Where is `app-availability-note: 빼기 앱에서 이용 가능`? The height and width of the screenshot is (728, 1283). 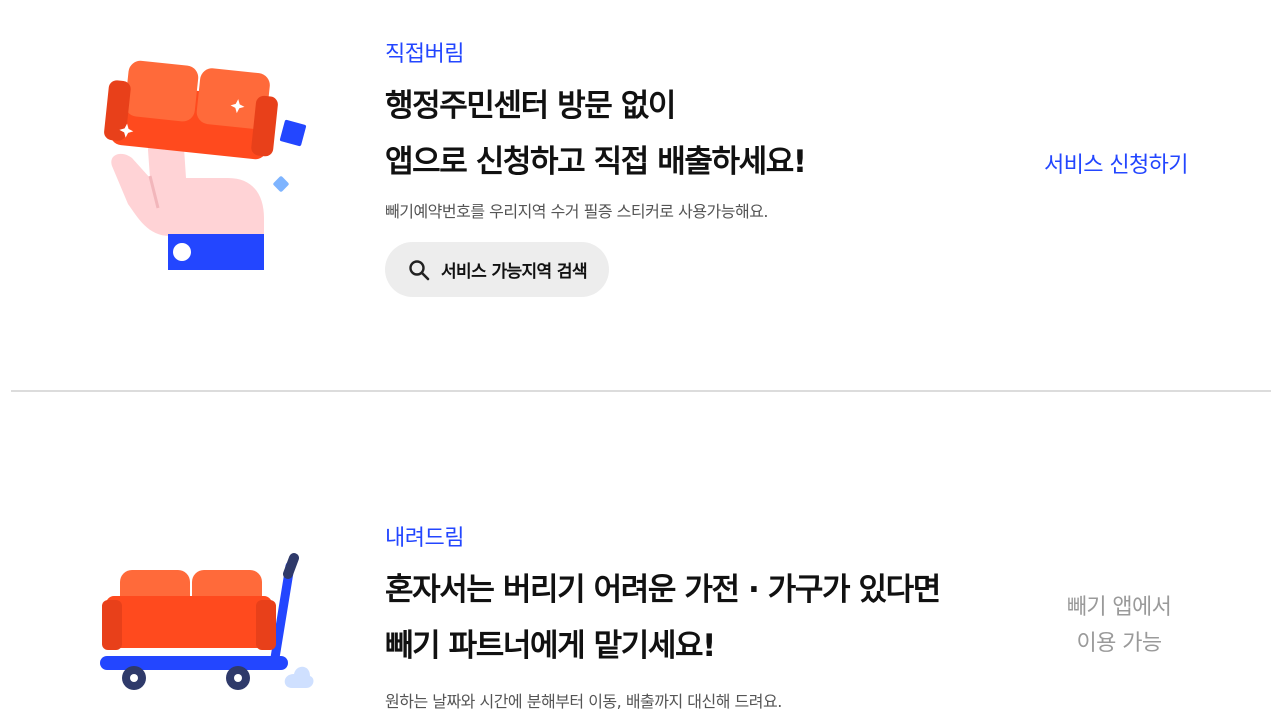
app-availability-note: 빼기 앱에서 이용 가능 is located at coordinates (1119, 626).